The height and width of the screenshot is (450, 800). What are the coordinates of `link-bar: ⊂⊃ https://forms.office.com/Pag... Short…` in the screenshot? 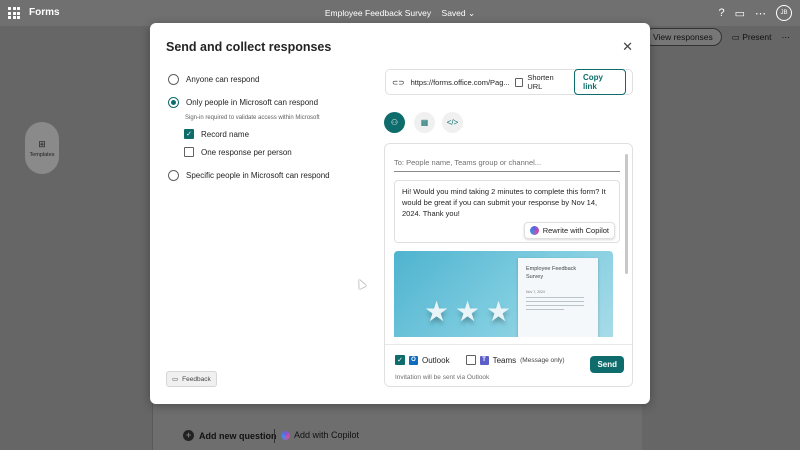 It's located at (509, 82).